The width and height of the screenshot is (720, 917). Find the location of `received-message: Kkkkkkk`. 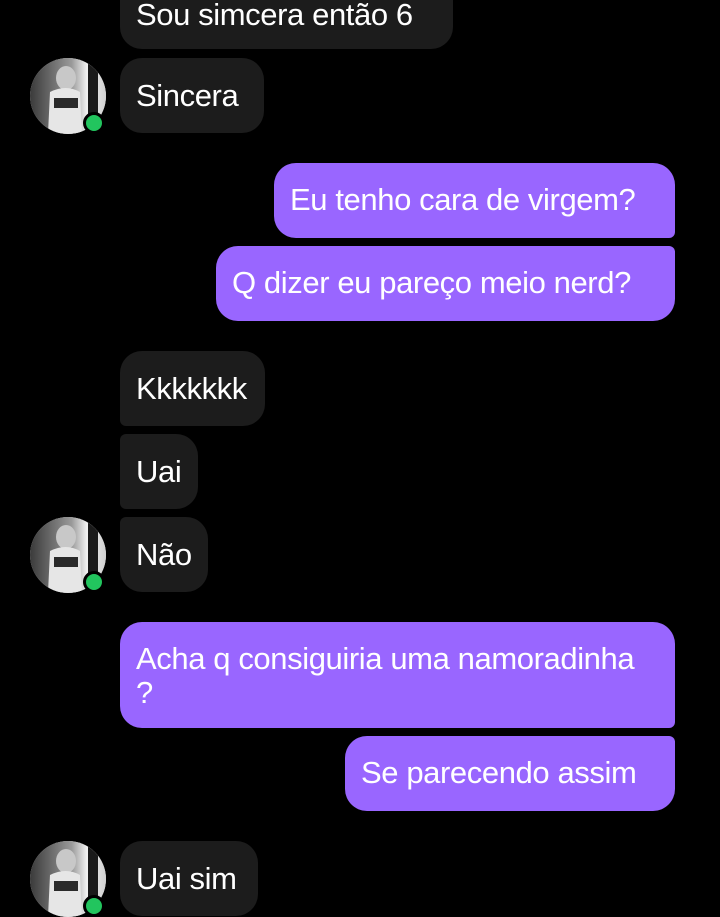

received-message: Kkkkkkk is located at coordinates (192, 388).